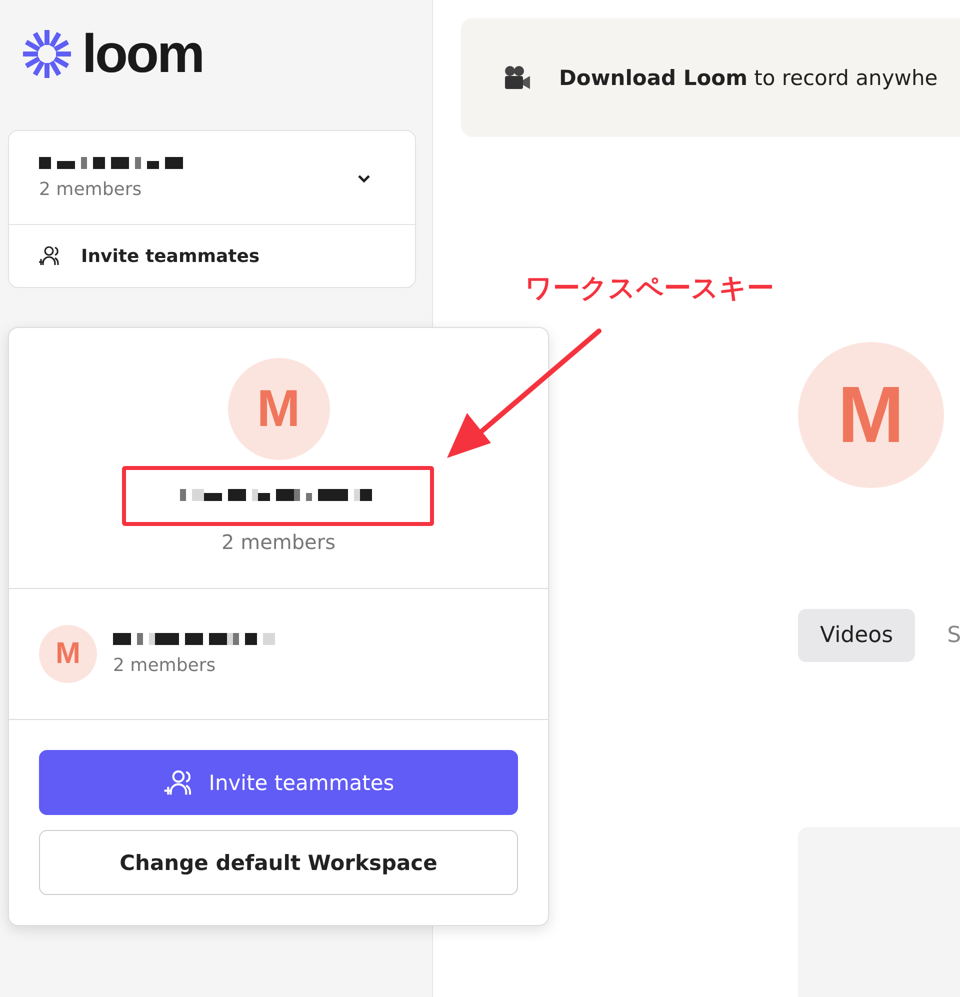 The height and width of the screenshot is (997, 960). I want to click on tab: Videos, so click(857, 635).